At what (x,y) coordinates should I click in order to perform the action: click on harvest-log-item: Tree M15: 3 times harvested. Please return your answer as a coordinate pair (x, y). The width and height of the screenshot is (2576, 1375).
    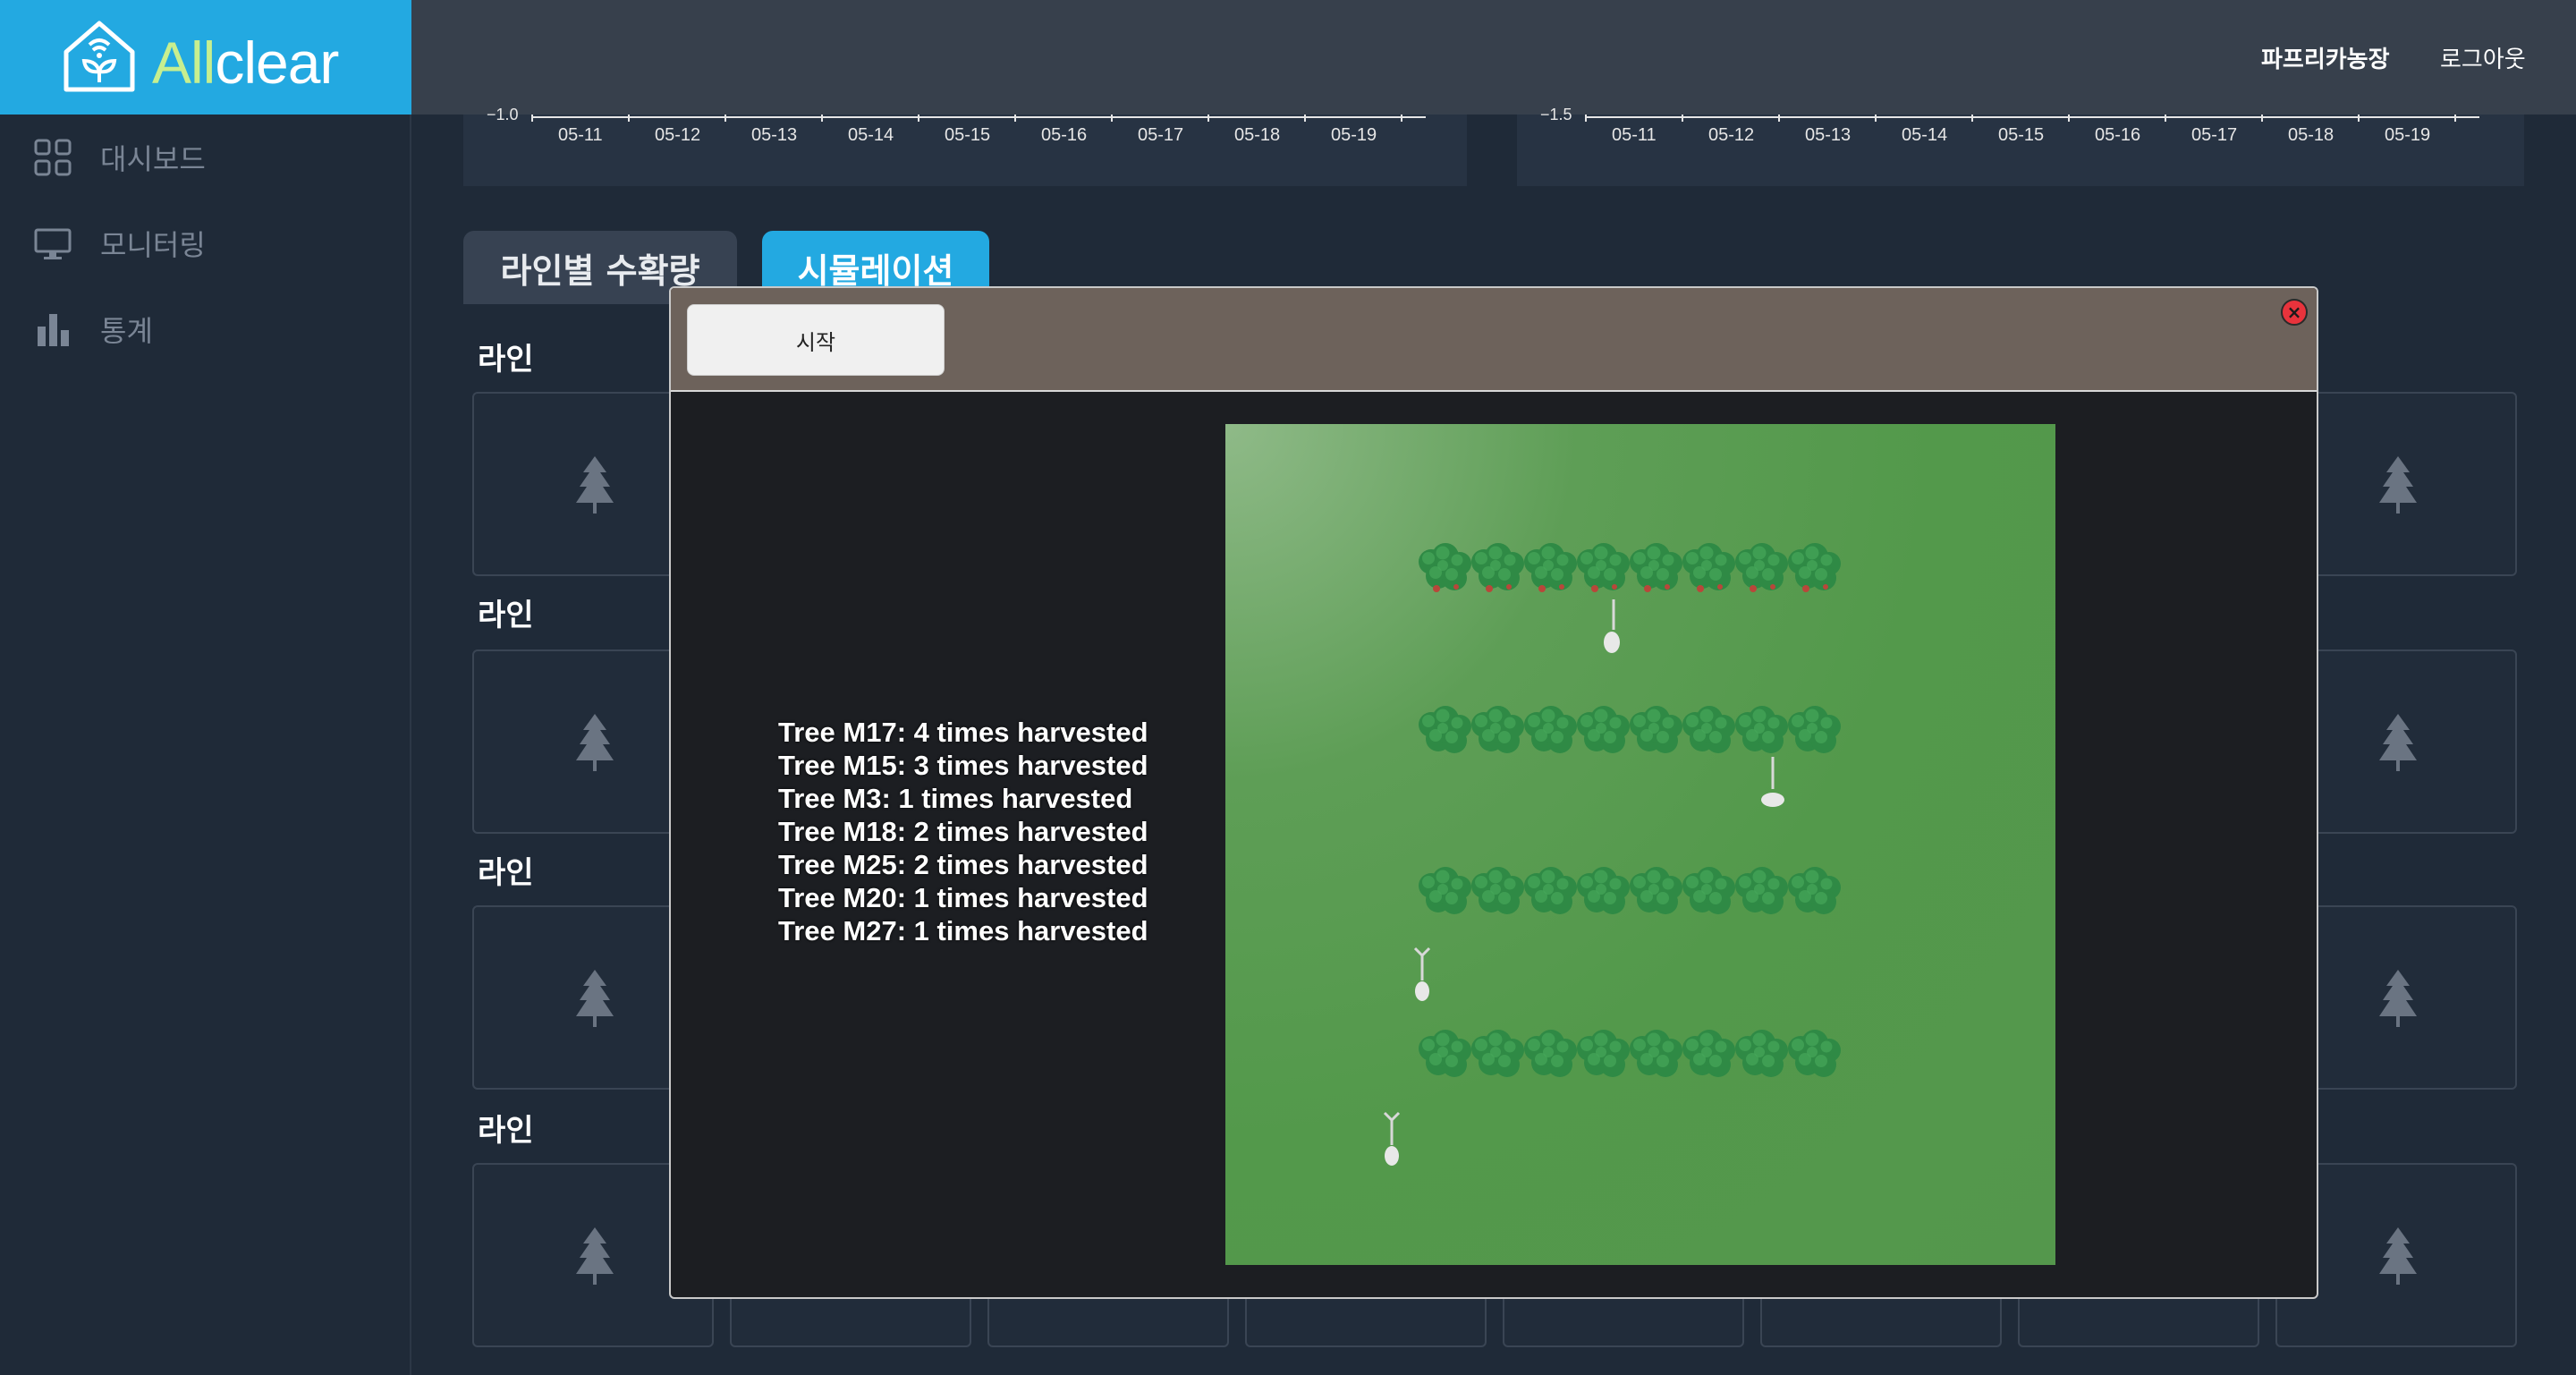
    Looking at the image, I should click on (963, 765).